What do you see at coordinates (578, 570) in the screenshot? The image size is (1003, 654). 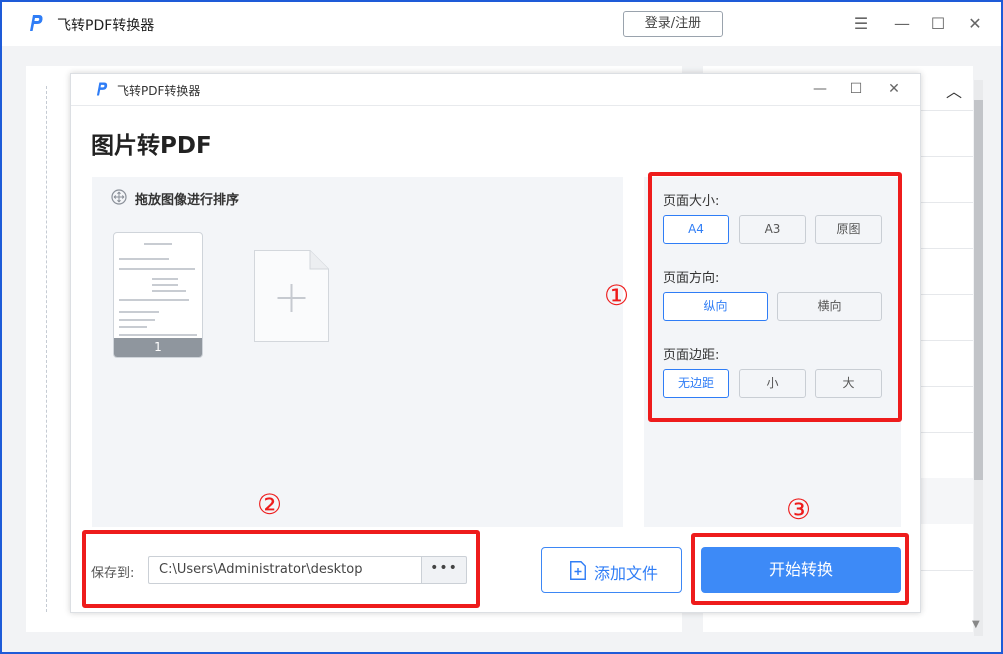 I see `add-file-icon` at bounding box center [578, 570].